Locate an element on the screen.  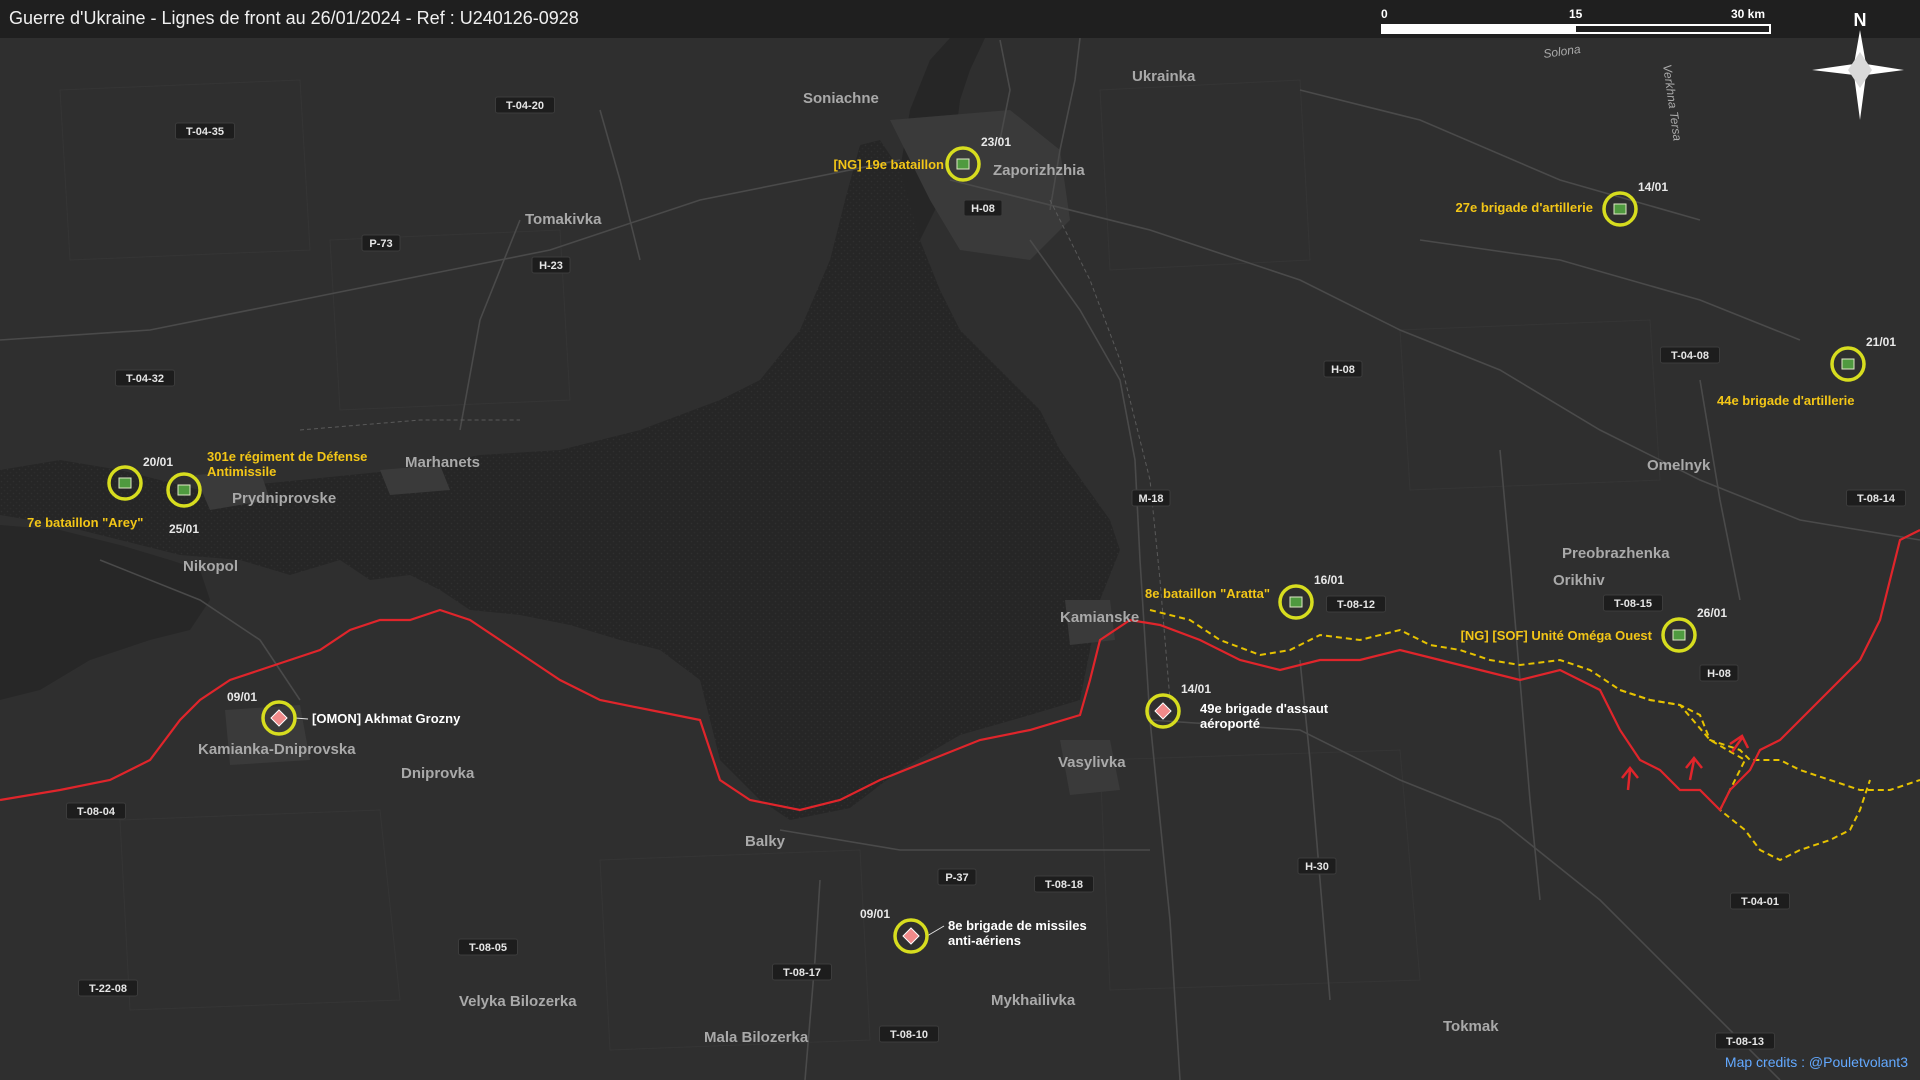
place-label: Vasylivka is located at coordinates (1092, 762).